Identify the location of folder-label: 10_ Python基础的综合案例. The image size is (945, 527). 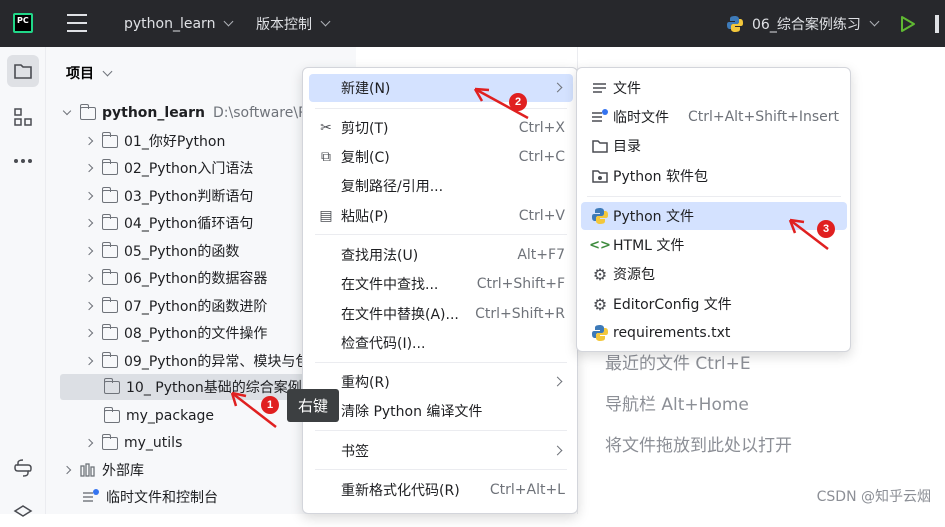
(214, 388).